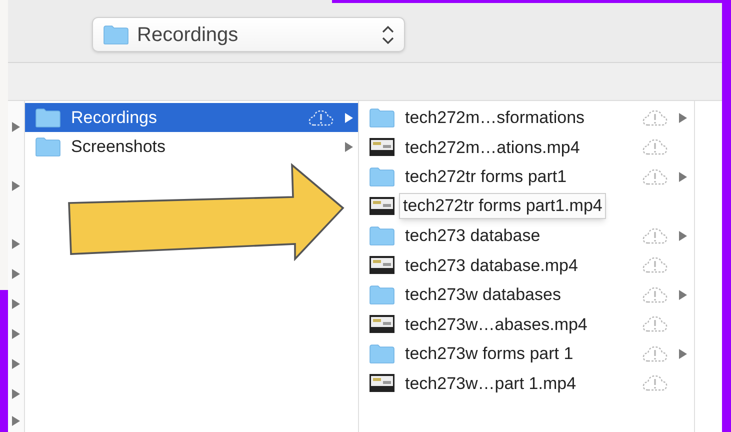 This screenshot has height=432, width=731. What do you see at coordinates (502, 206) in the screenshot?
I see `expanded-filename: tech272tr forms part1.mp4` at bounding box center [502, 206].